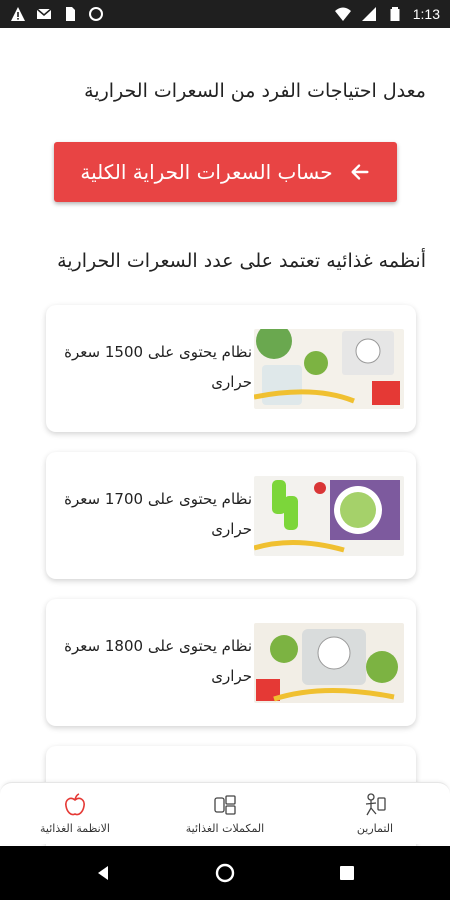 The width and height of the screenshot is (450, 900). What do you see at coordinates (360, 172) in the screenshot?
I see `arrow-left-icon` at bounding box center [360, 172].